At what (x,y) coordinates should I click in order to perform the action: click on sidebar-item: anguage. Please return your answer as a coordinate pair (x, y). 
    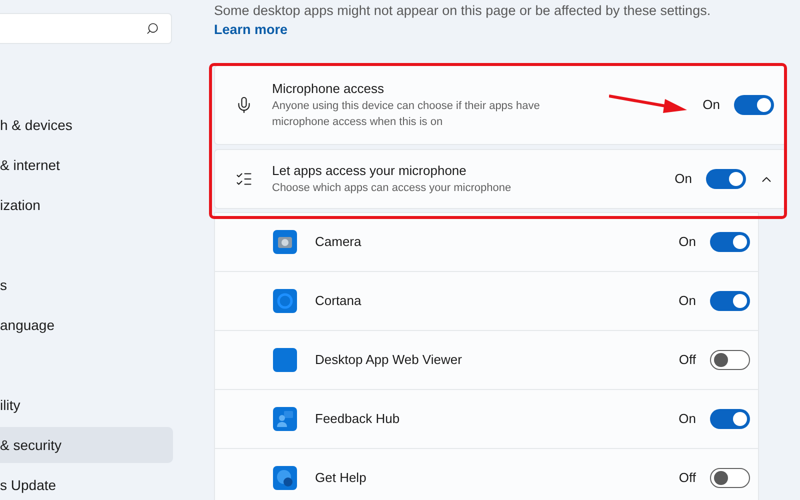
    Looking at the image, I should click on (86, 325).